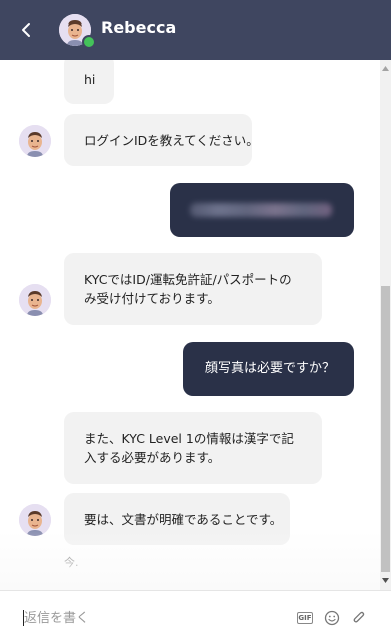  I want to click on message-text: ログインIDを教えてください。, so click(171, 140).